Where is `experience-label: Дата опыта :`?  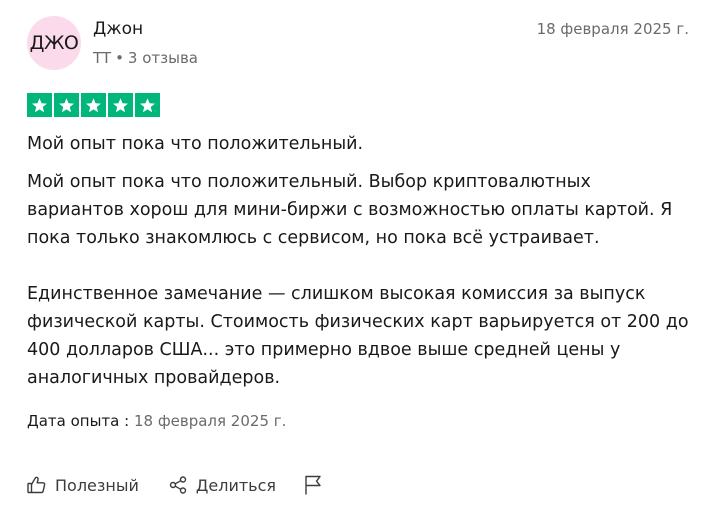 experience-label: Дата опыта : is located at coordinates (78, 421).